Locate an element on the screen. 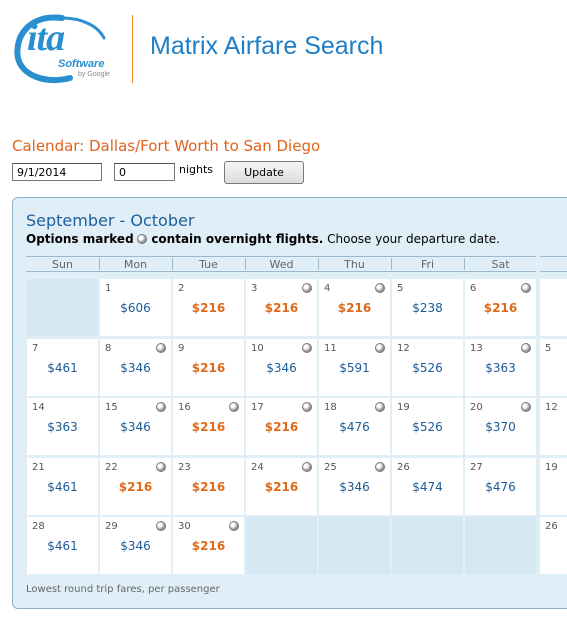 The width and height of the screenshot is (567, 625). weekday-rule-top is located at coordinates (281, 256).